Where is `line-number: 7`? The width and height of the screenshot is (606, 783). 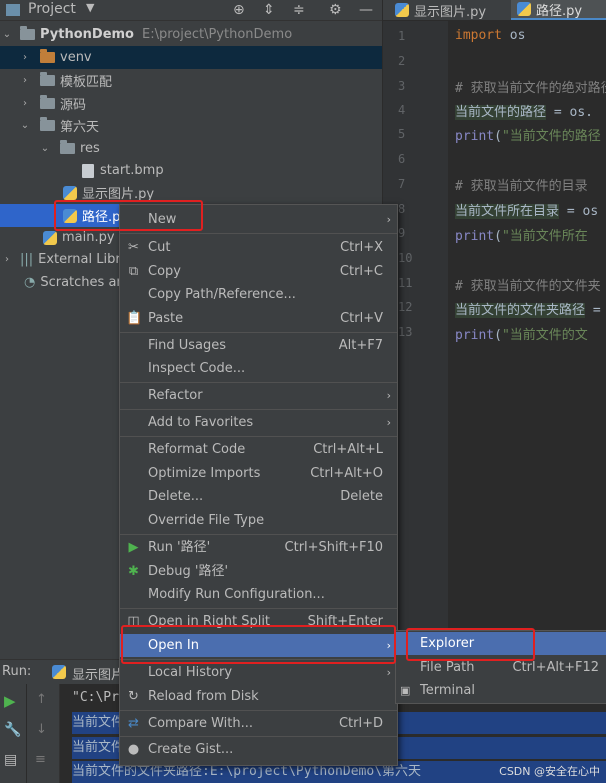 line-number: 7 is located at coordinates (402, 184).